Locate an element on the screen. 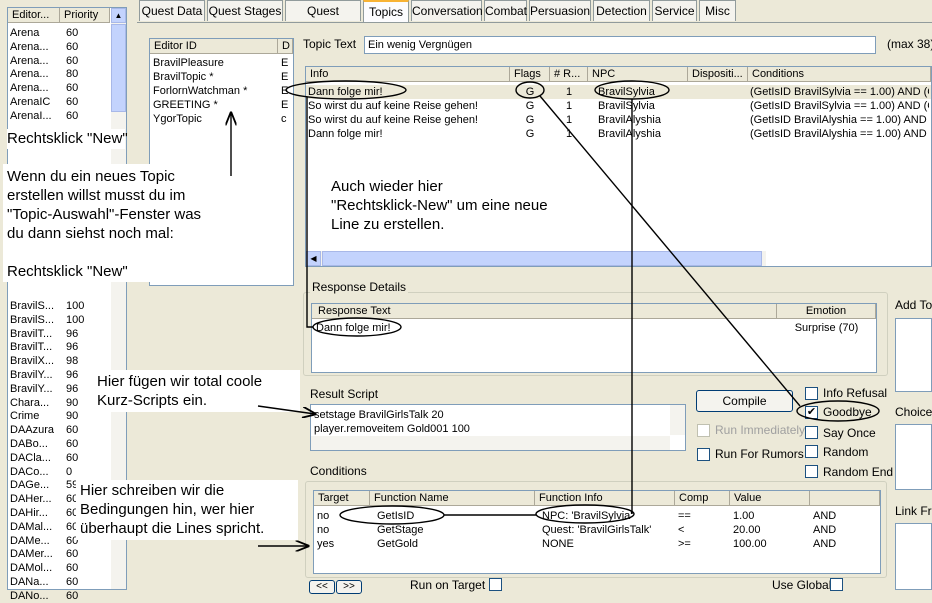 This screenshot has height=603, width=932. prev-condition-button: << is located at coordinates (322, 587).